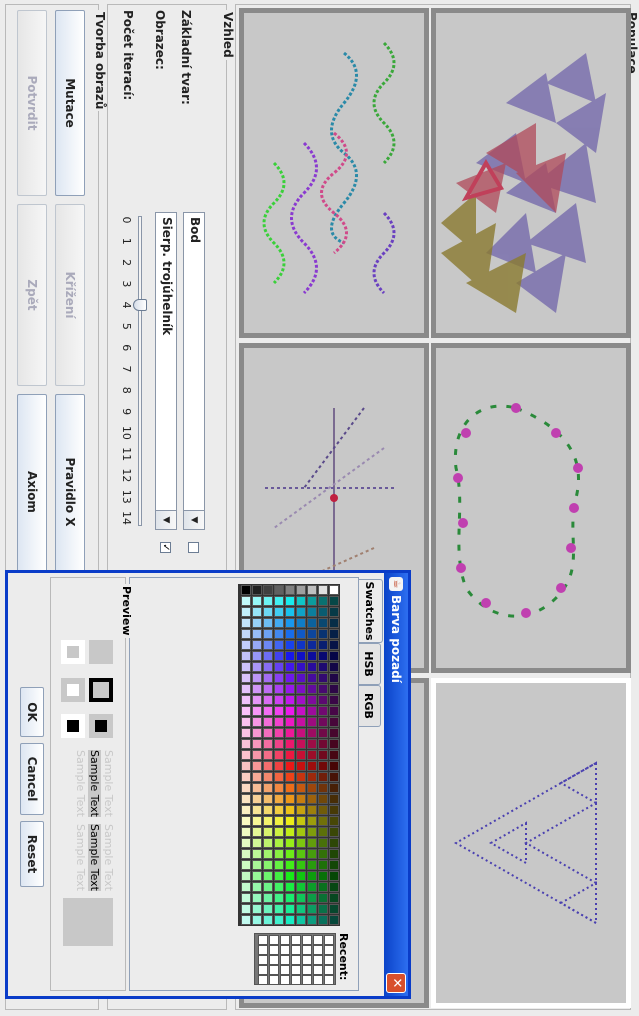 Image resolution: width=639 pixels, height=1016 pixels. I want to click on slider-thumb, so click(140, 305).